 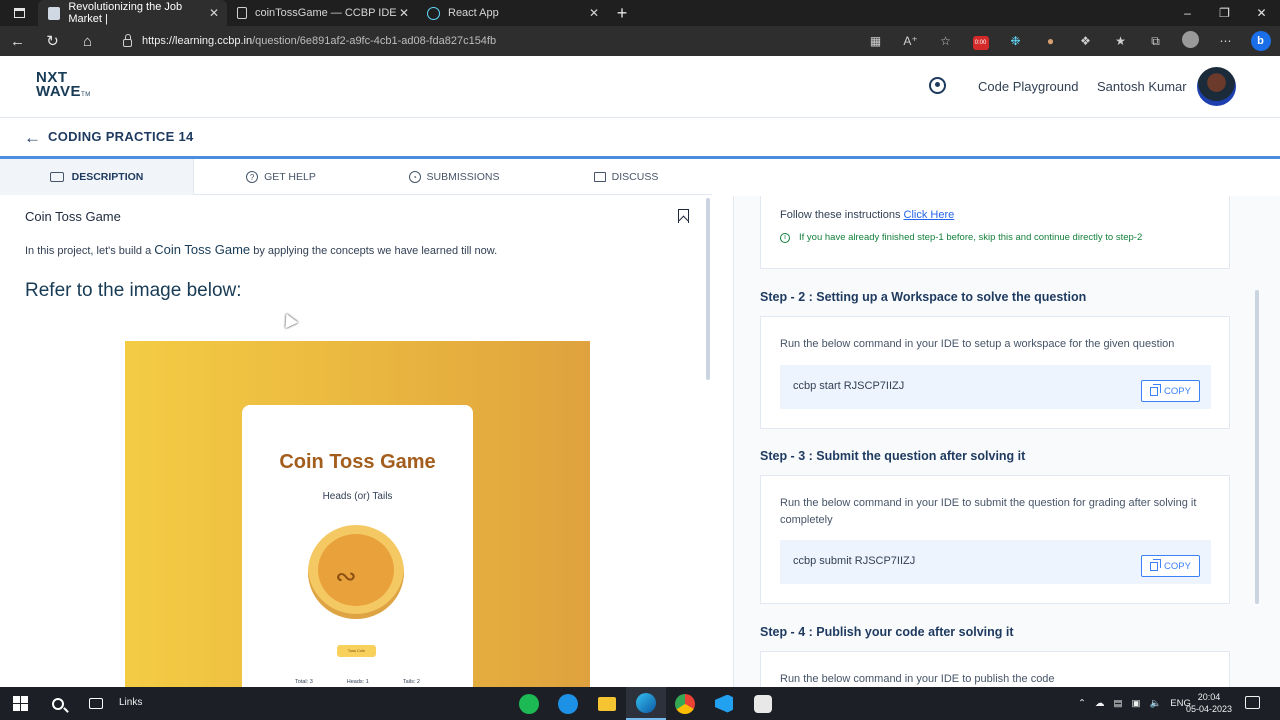 I want to click on chat-icon, so click(x=599, y=177).